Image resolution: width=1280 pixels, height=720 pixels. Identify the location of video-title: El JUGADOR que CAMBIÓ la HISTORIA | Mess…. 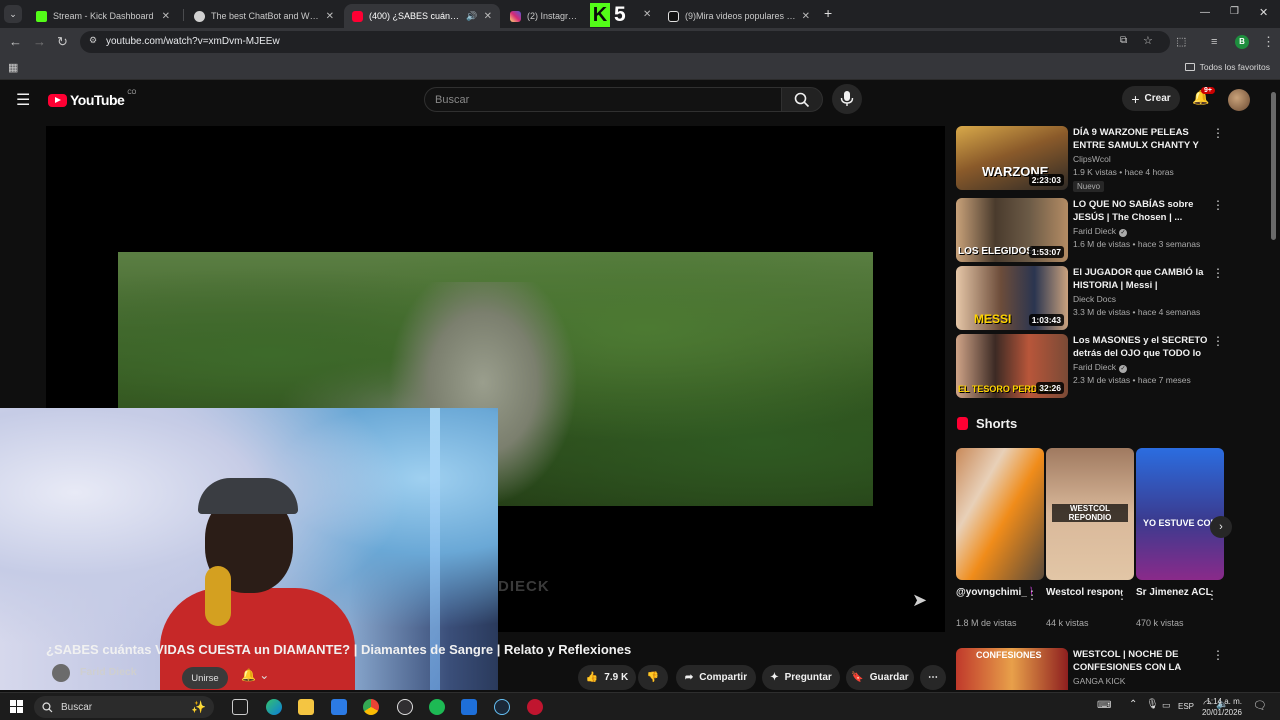
(1141, 279).